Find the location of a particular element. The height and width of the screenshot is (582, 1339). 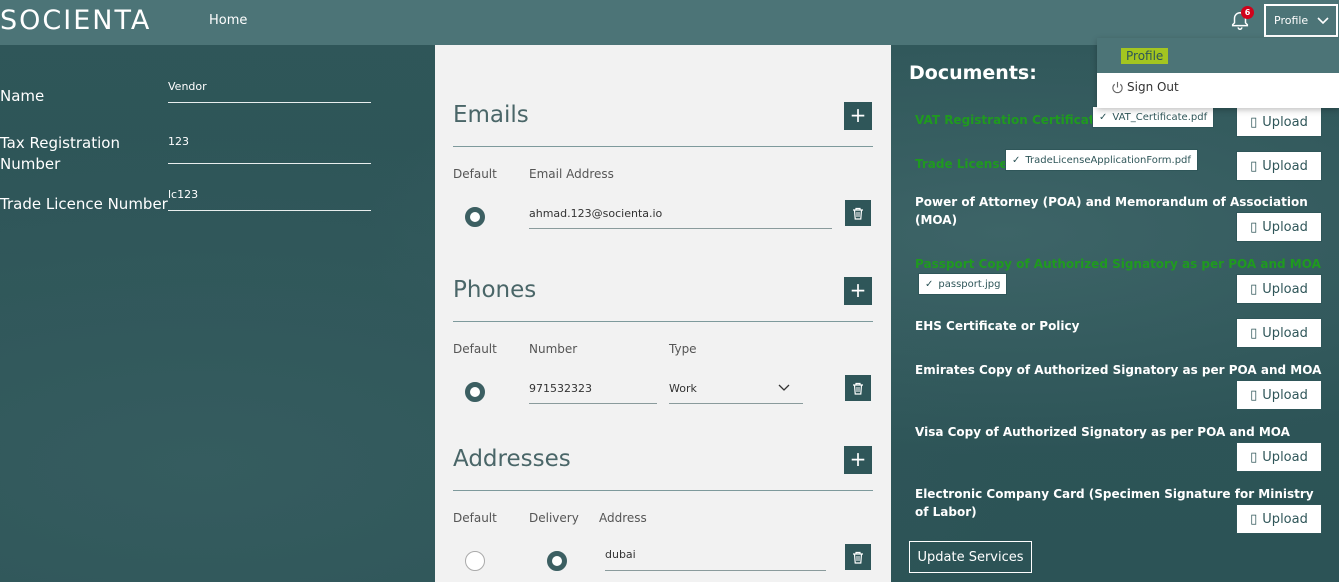

uploaded-file-trade-license: ✓ TradeLicenseApplicationForm.pdf is located at coordinates (1101, 160).